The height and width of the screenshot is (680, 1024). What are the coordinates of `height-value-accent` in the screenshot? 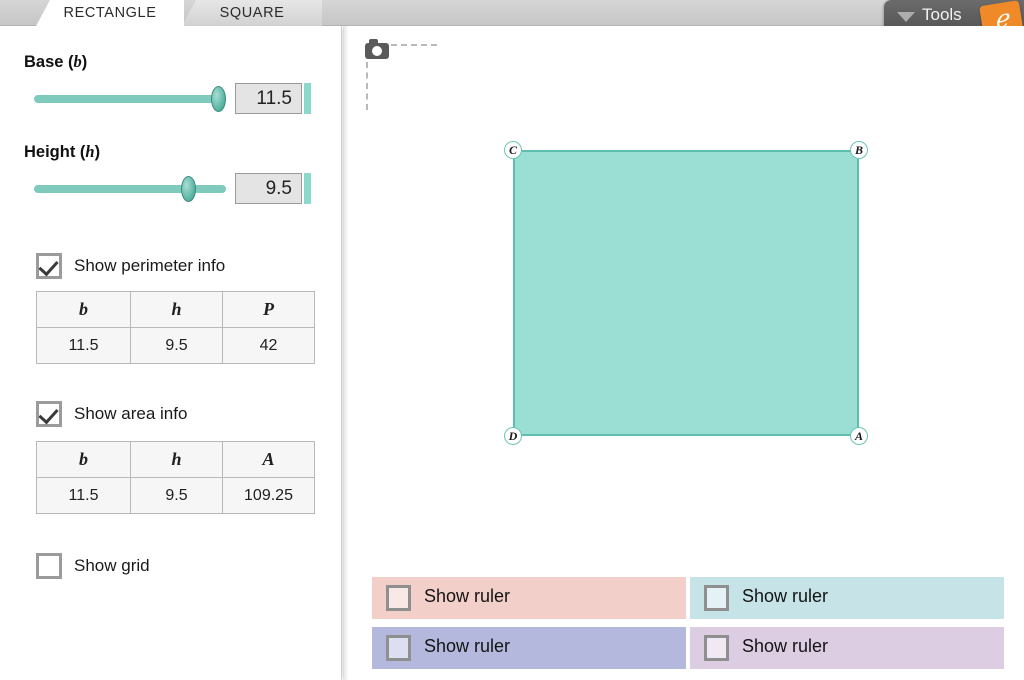 It's located at (307, 188).